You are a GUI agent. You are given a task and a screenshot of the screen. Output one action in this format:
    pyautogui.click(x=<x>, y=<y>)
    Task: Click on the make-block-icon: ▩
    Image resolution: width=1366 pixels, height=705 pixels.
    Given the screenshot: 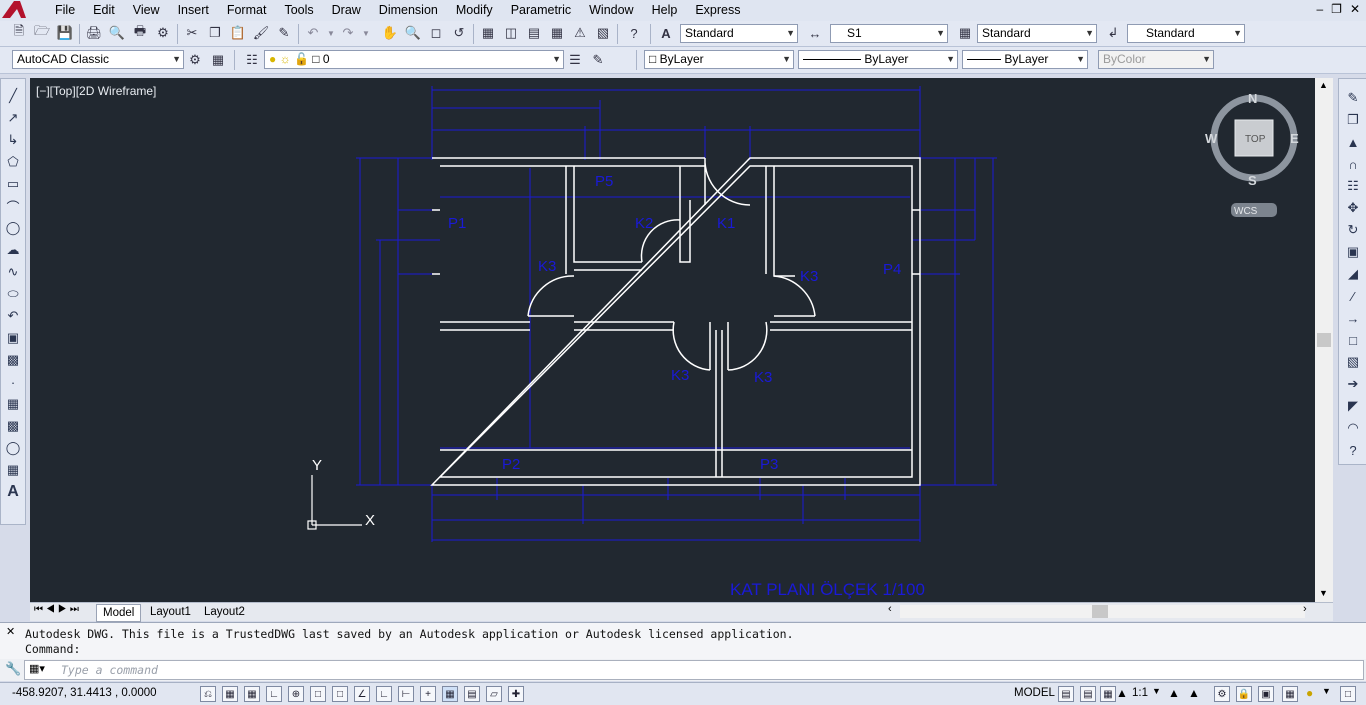 What is the action you would take?
    pyautogui.click(x=13, y=360)
    